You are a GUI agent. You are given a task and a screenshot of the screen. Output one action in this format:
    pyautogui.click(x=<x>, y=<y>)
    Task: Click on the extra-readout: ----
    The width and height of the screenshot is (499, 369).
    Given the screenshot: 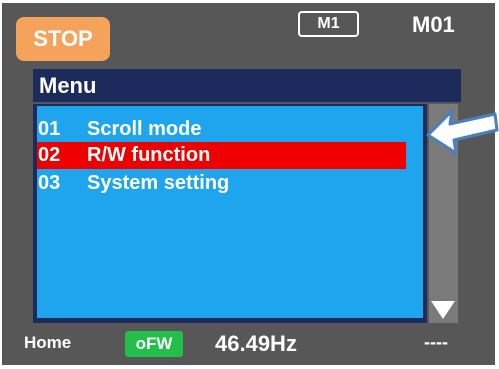 What is the action you would take?
    pyautogui.click(x=436, y=342)
    